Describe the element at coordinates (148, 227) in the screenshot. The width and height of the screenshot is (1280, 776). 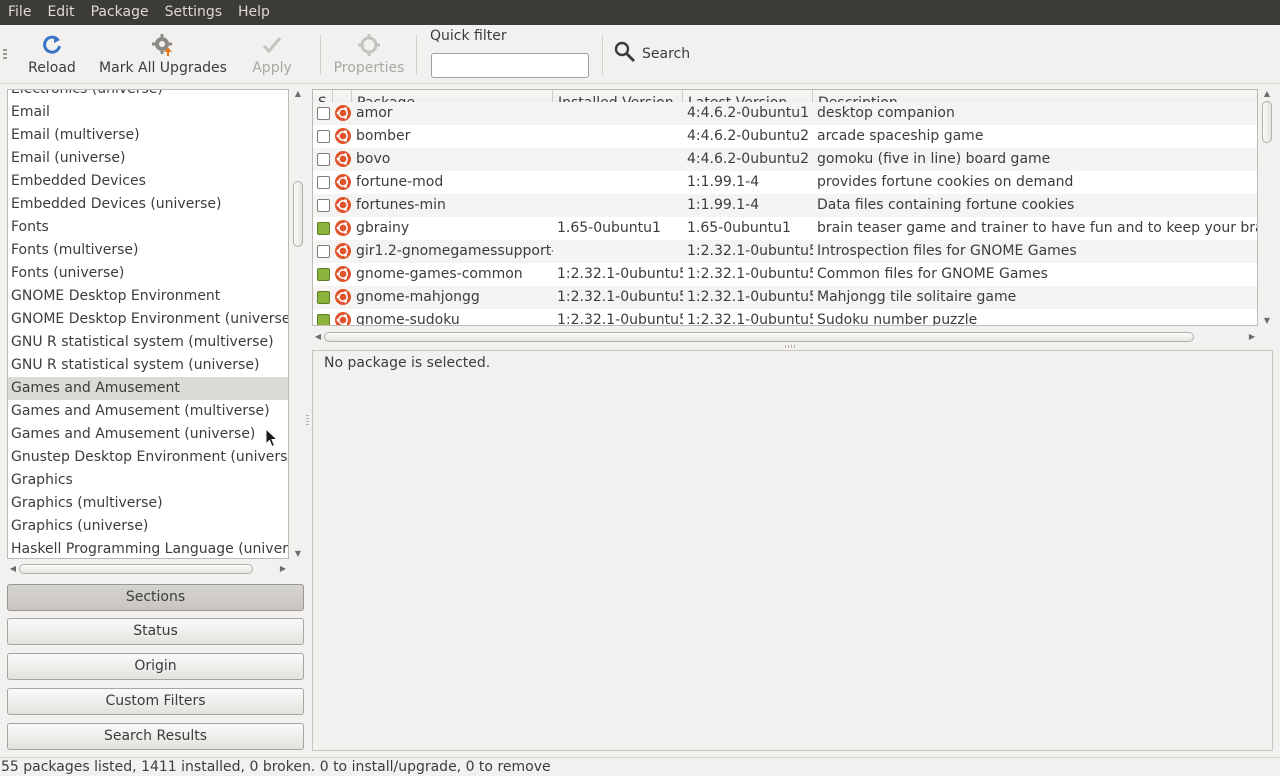
I see `section-item: Fonts` at that location.